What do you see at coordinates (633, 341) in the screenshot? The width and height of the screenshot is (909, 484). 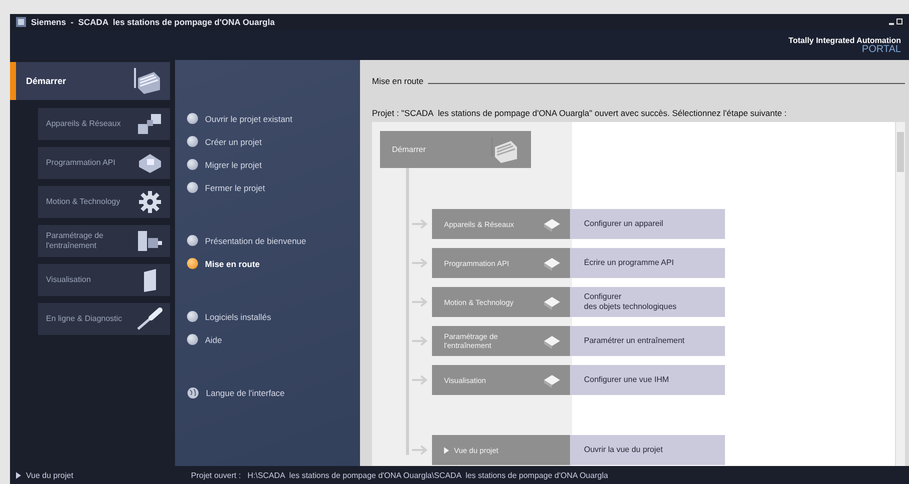 I see `step-action: Paramétrer un entraînement` at bounding box center [633, 341].